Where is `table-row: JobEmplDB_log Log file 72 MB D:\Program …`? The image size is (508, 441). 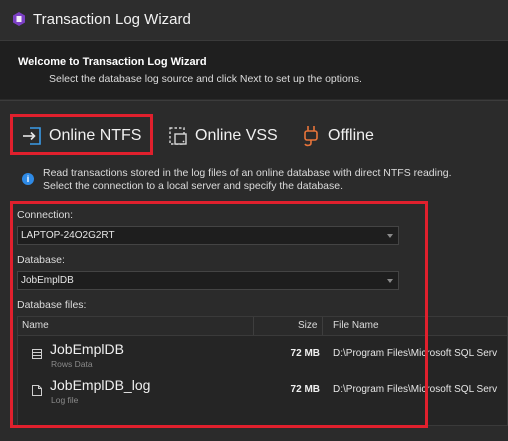 table-row: JobEmplDB_log Log file 72 MB D:\Program … is located at coordinates (262, 391).